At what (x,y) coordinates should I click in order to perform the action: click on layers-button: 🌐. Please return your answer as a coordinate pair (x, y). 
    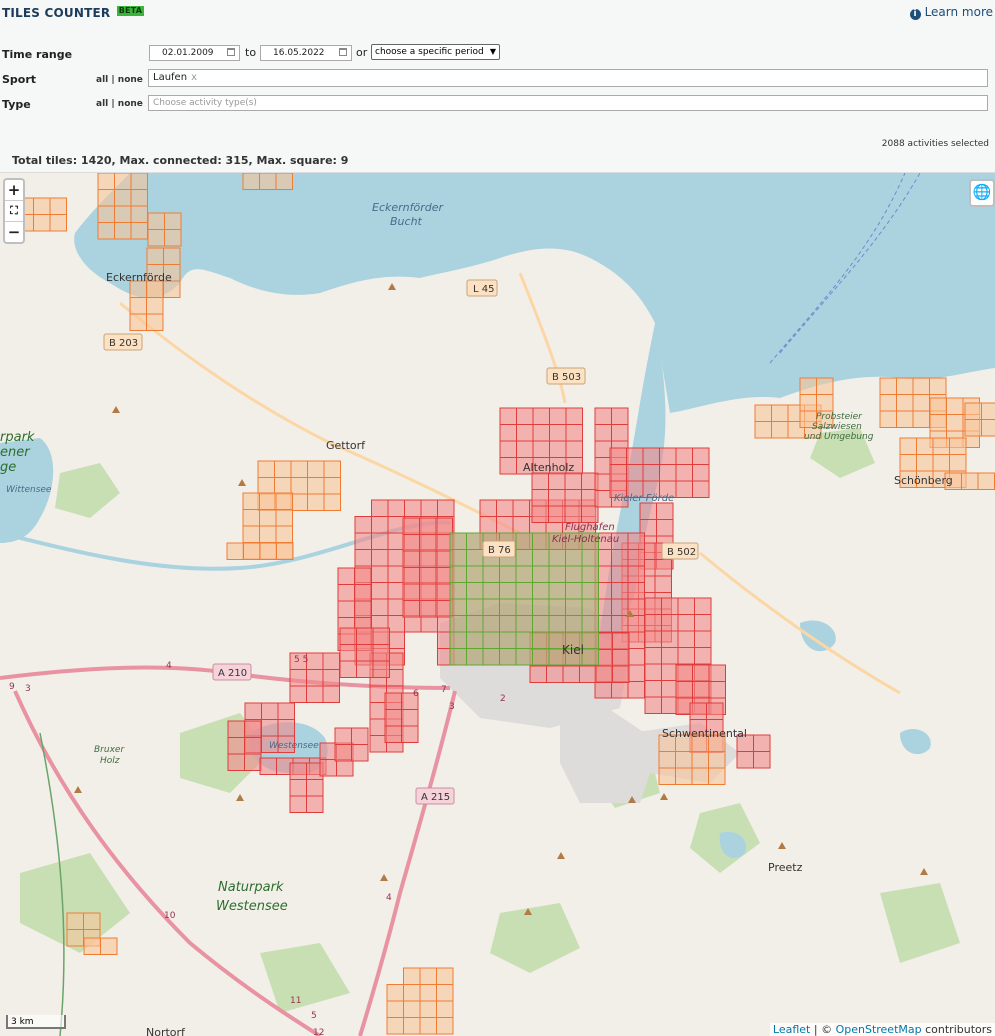
    Looking at the image, I should click on (982, 193).